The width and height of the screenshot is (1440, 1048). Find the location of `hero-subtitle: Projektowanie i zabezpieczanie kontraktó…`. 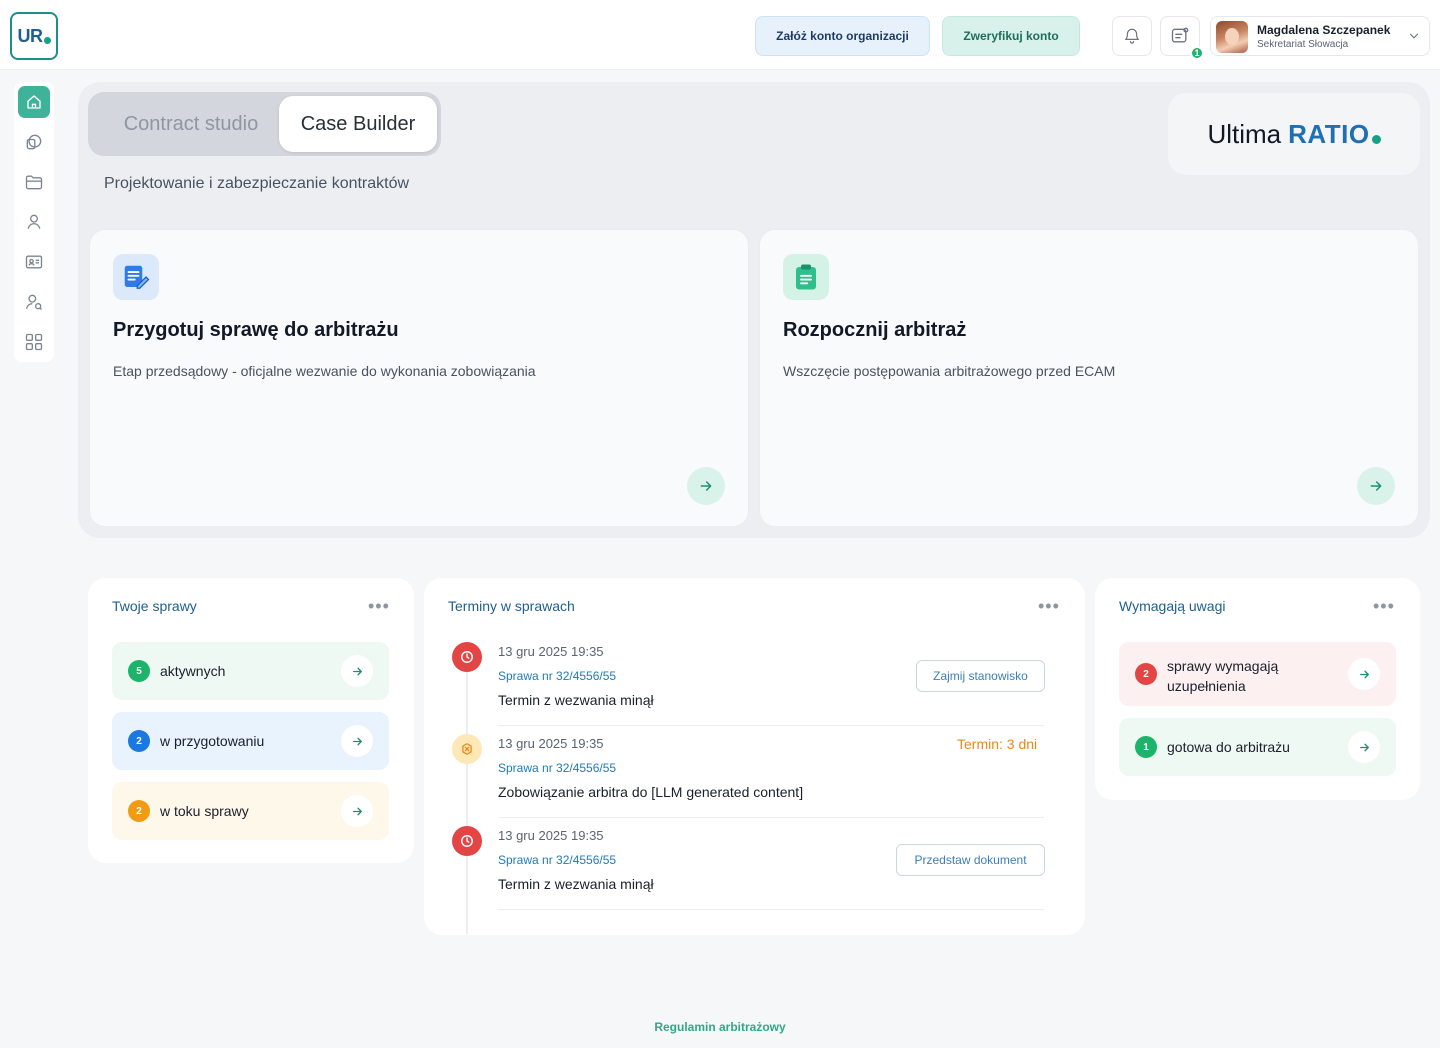

hero-subtitle: Projektowanie i zabezpieczanie kontraktó… is located at coordinates (257, 183).